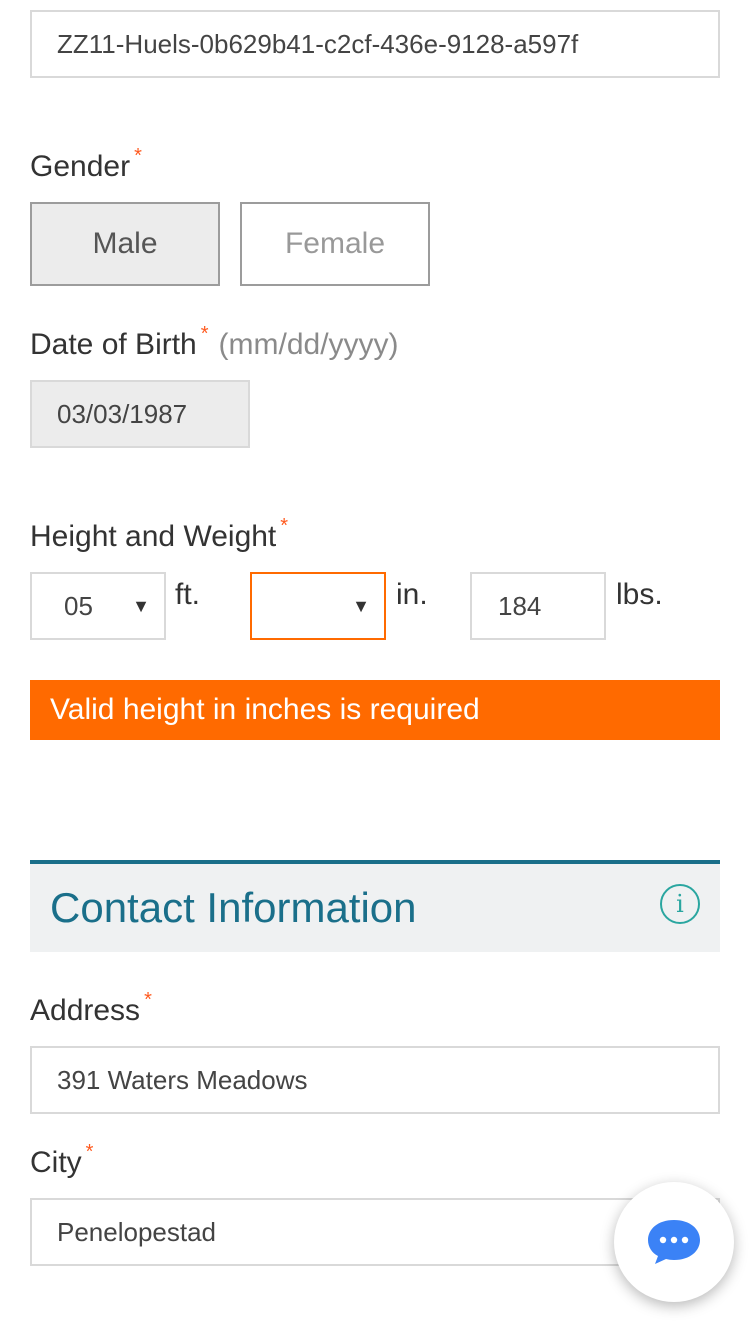  Describe the element at coordinates (159, 534) in the screenshot. I see `height-weight-label: Height and Weight *` at that location.